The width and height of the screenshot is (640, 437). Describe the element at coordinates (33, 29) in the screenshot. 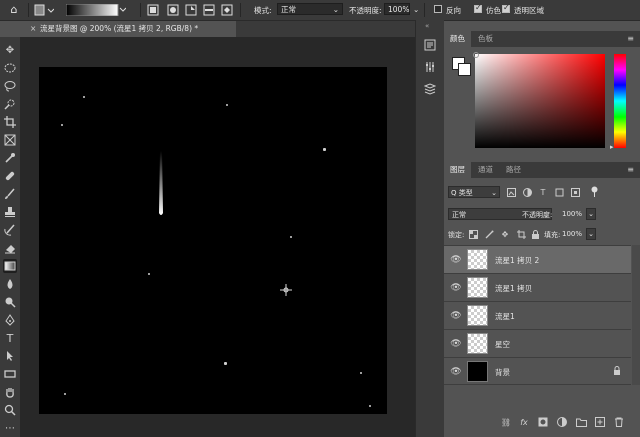

I see `close-icon: ×` at that location.